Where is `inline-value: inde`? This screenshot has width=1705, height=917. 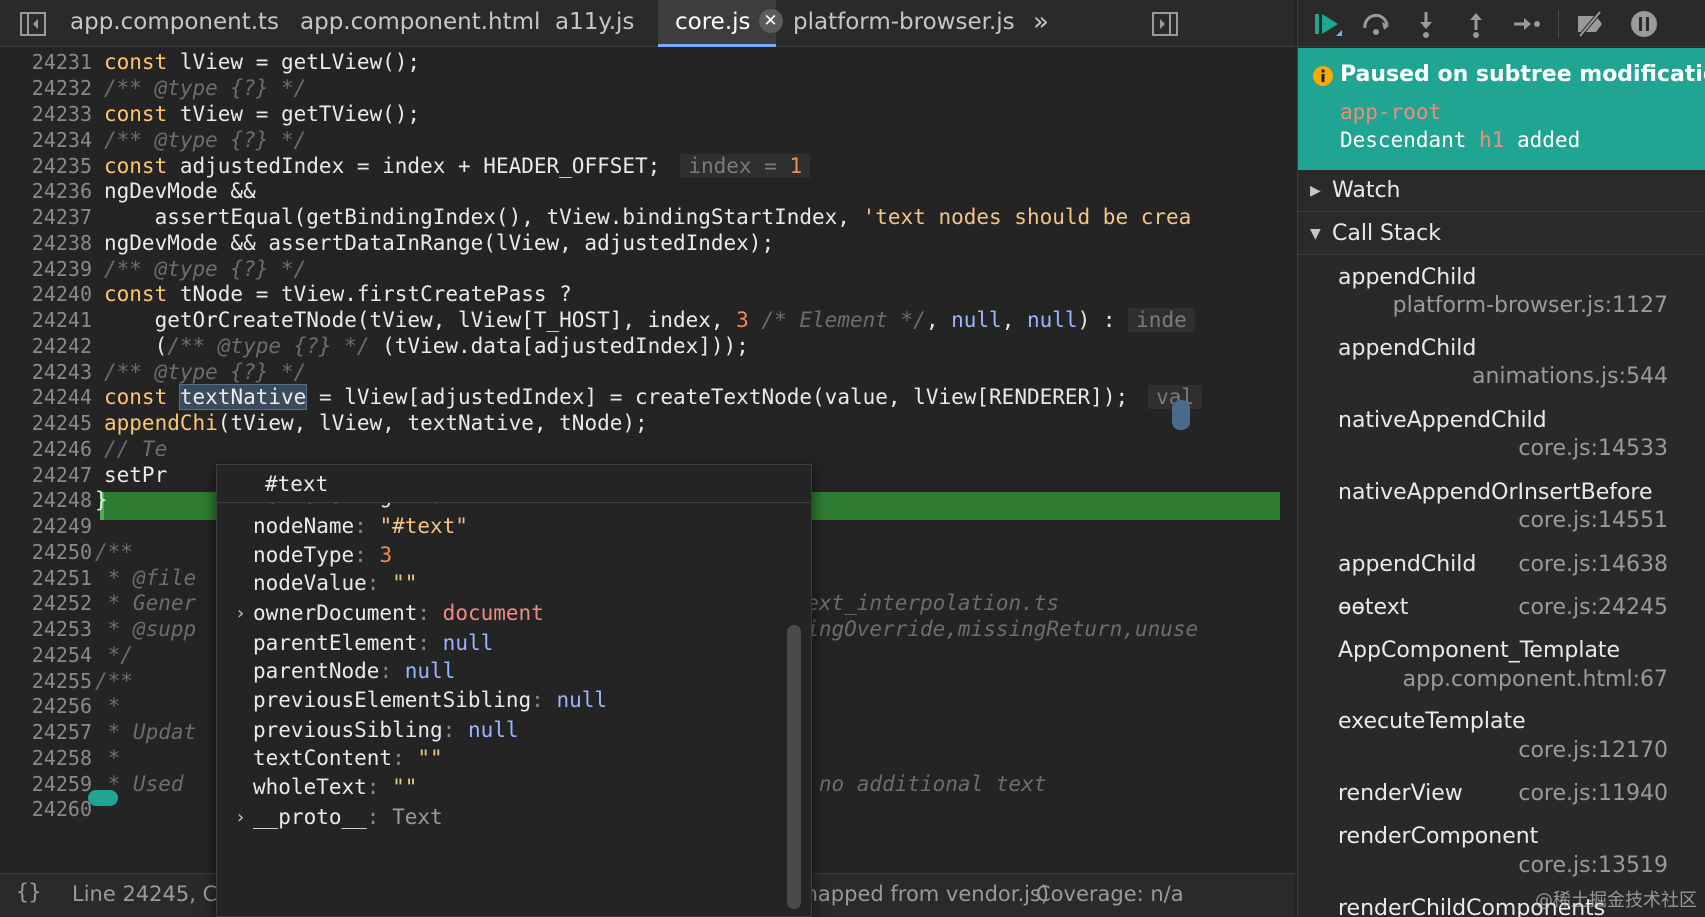
inline-value: inde is located at coordinates (1161, 320).